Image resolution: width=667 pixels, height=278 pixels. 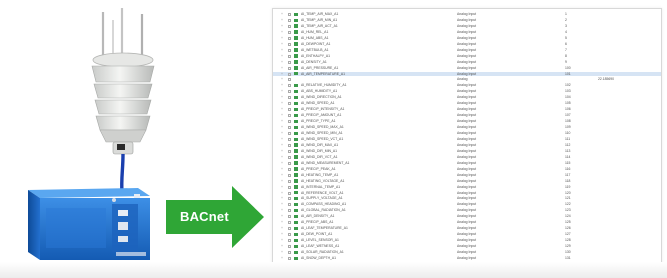 What do you see at coordinates (467, 151) in the screenshot?
I see `list-item: + AI_WIND_DIR_MIN_A1 Analog Input 113` at bounding box center [467, 151].